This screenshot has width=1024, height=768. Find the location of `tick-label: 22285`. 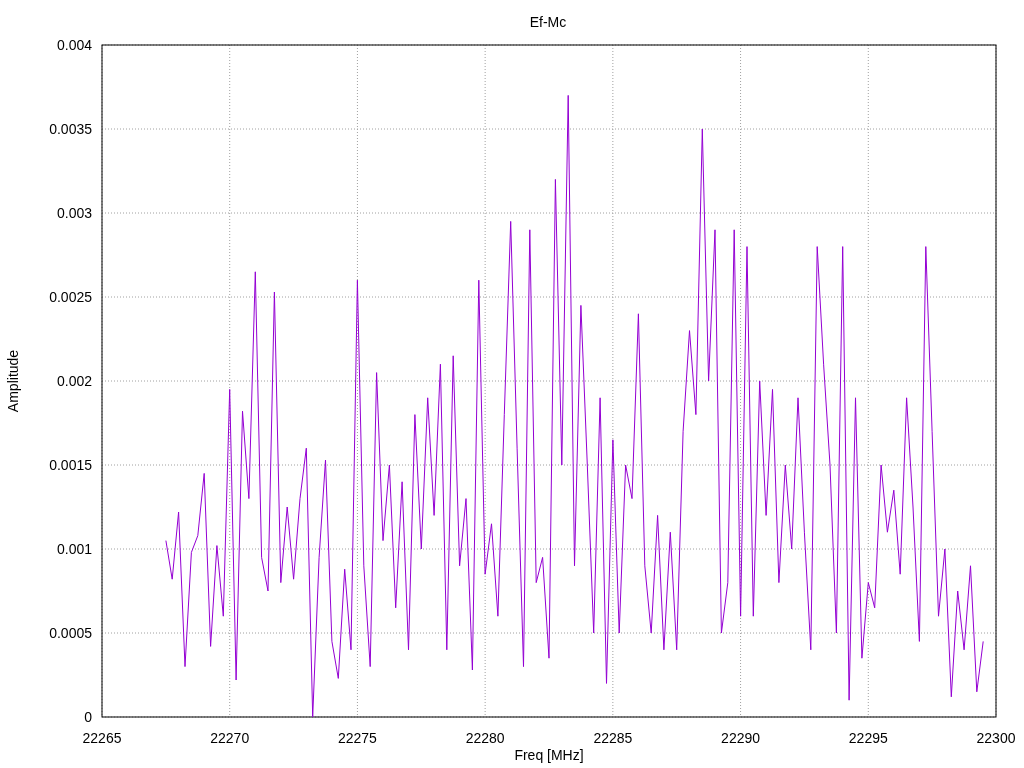

tick-label: 22285 is located at coordinates (613, 738).